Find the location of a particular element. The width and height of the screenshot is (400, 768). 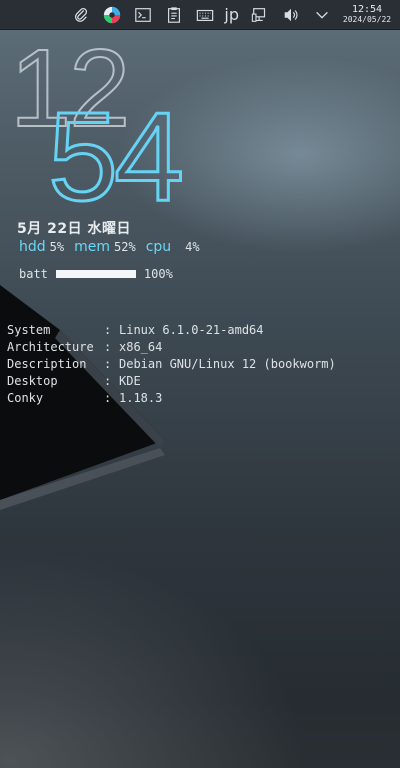

top-panel: jp 12:54 2024/05/22 is located at coordinates (200, 15).